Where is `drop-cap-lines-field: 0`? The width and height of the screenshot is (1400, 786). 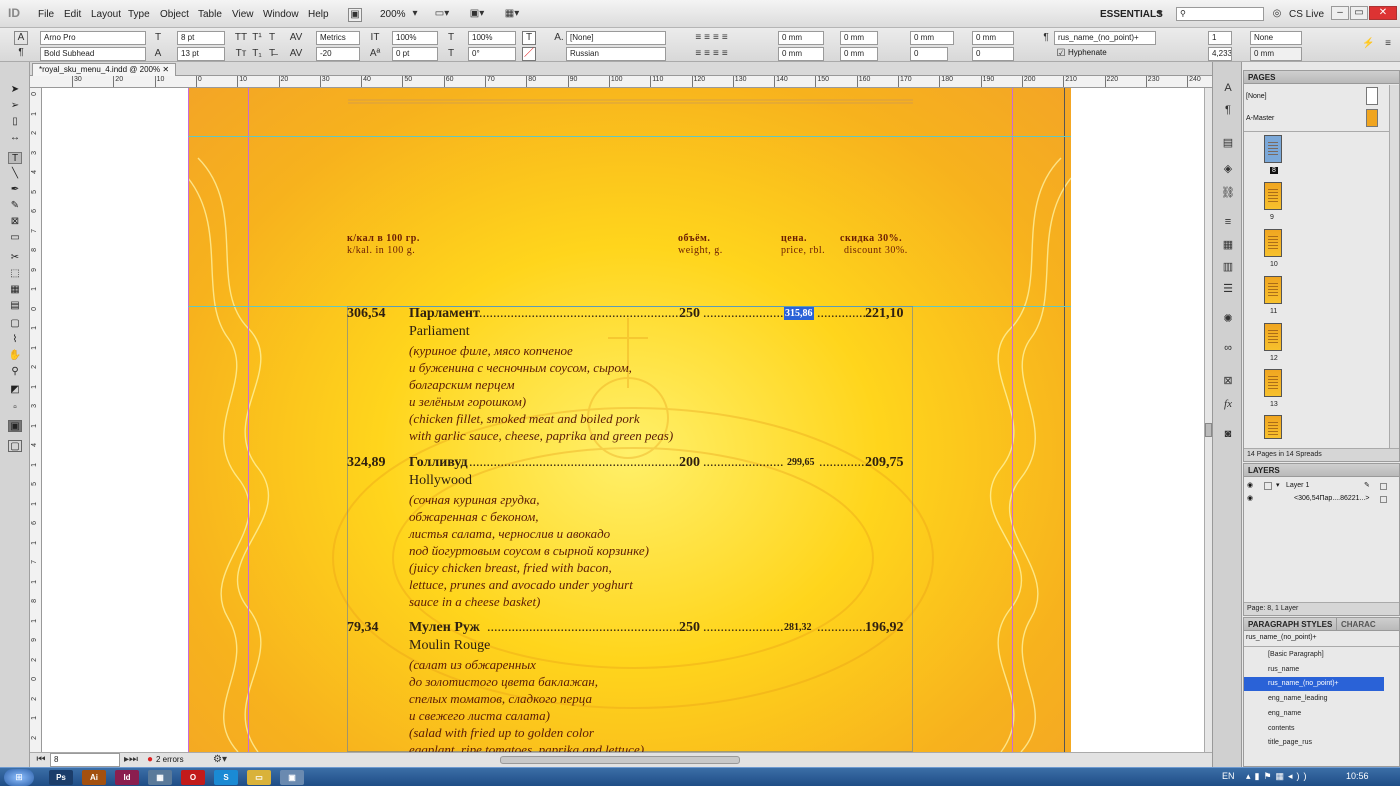 drop-cap-lines-field: 0 is located at coordinates (929, 54).